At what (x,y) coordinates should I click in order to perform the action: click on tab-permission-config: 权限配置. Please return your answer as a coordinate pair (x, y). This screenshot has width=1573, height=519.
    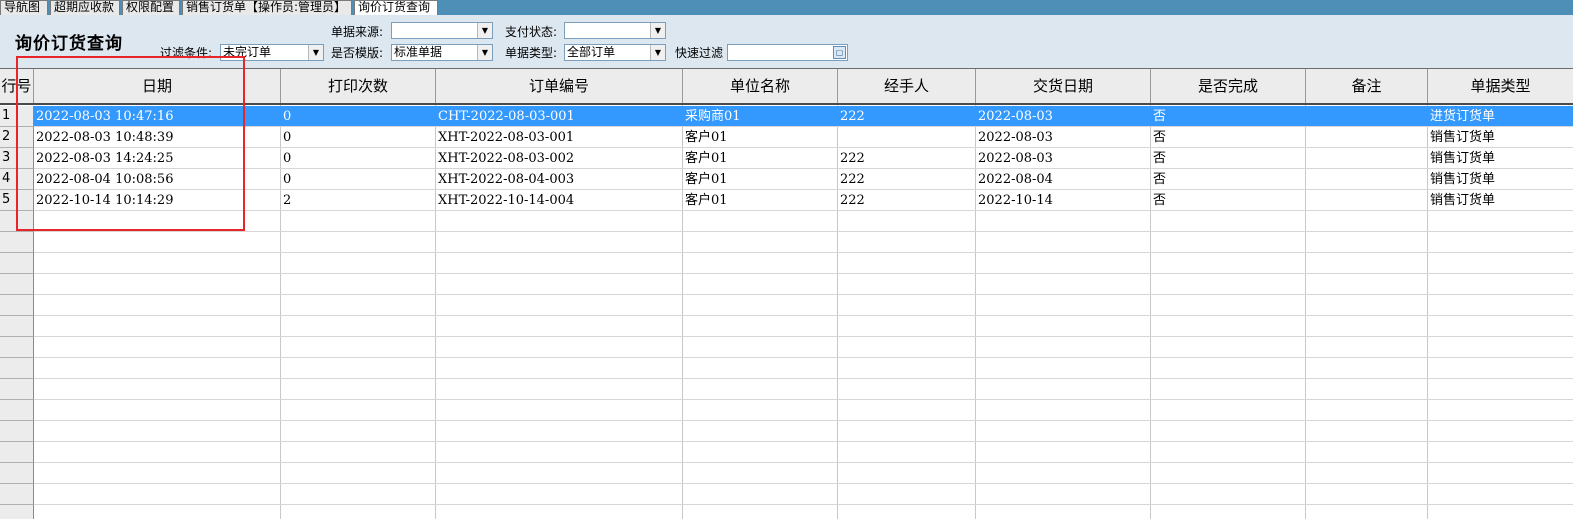
    Looking at the image, I should click on (151, 7).